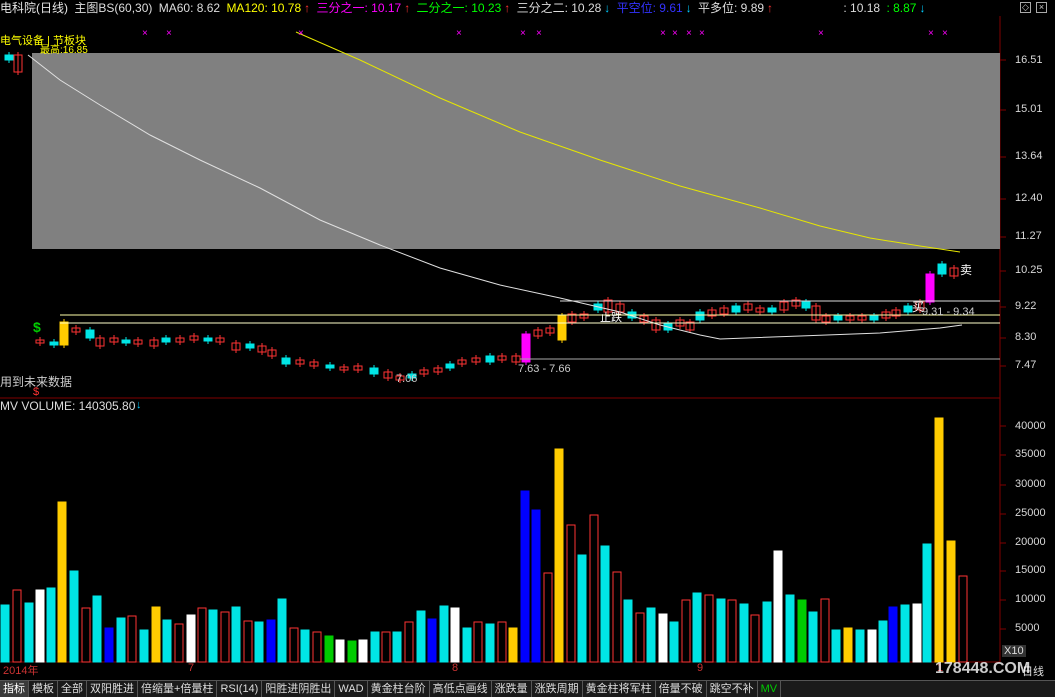 This screenshot has height=697, width=1055. What do you see at coordinates (112, 689) in the screenshot?
I see `tab-double-yang: 双阳胜进` at bounding box center [112, 689].